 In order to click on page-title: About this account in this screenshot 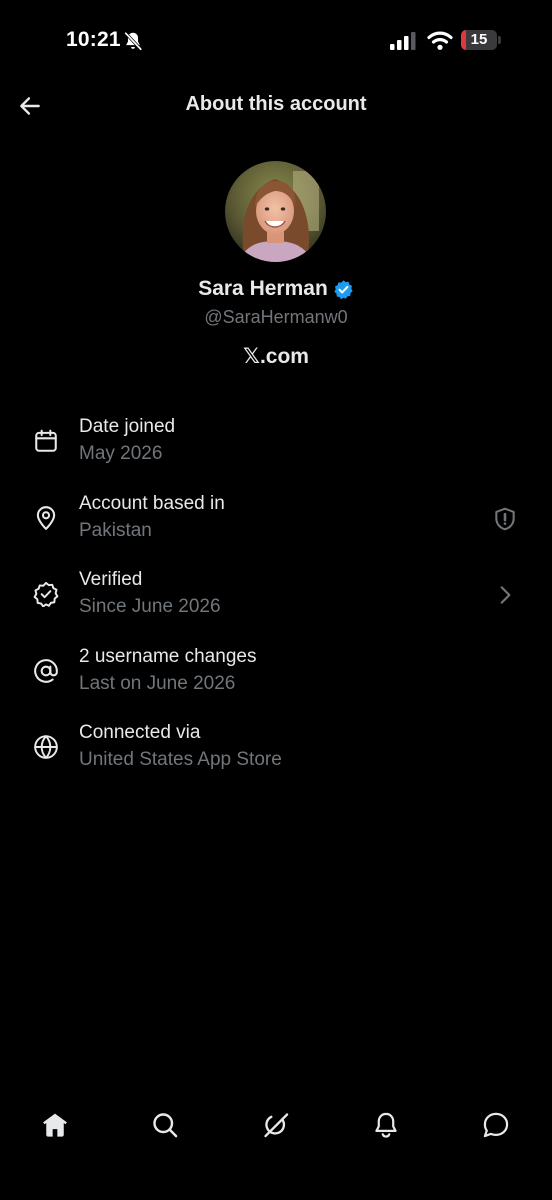, I will do `click(276, 104)`.